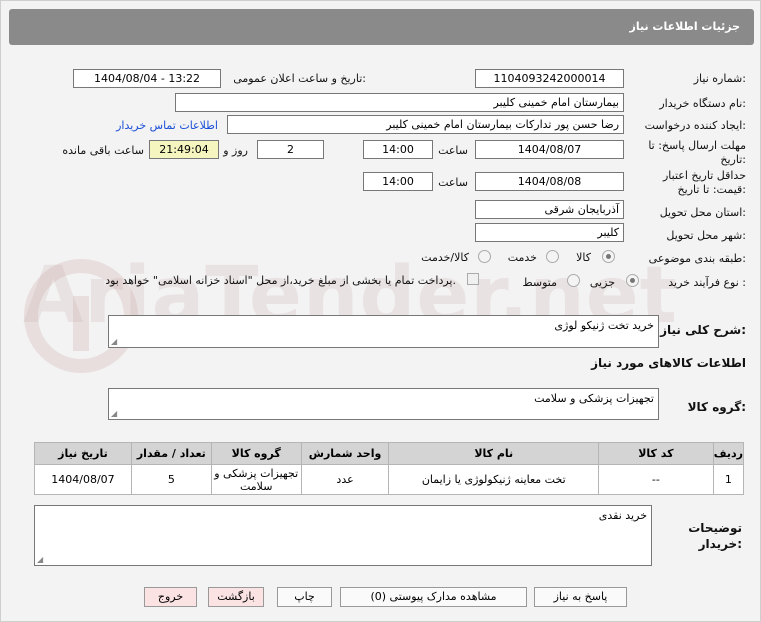 The height and width of the screenshot is (622, 761). What do you see at coordinates (494, 453) in the screenshot?
I see `col-goods-name: نام کالا` at bounding box center [494, 453].